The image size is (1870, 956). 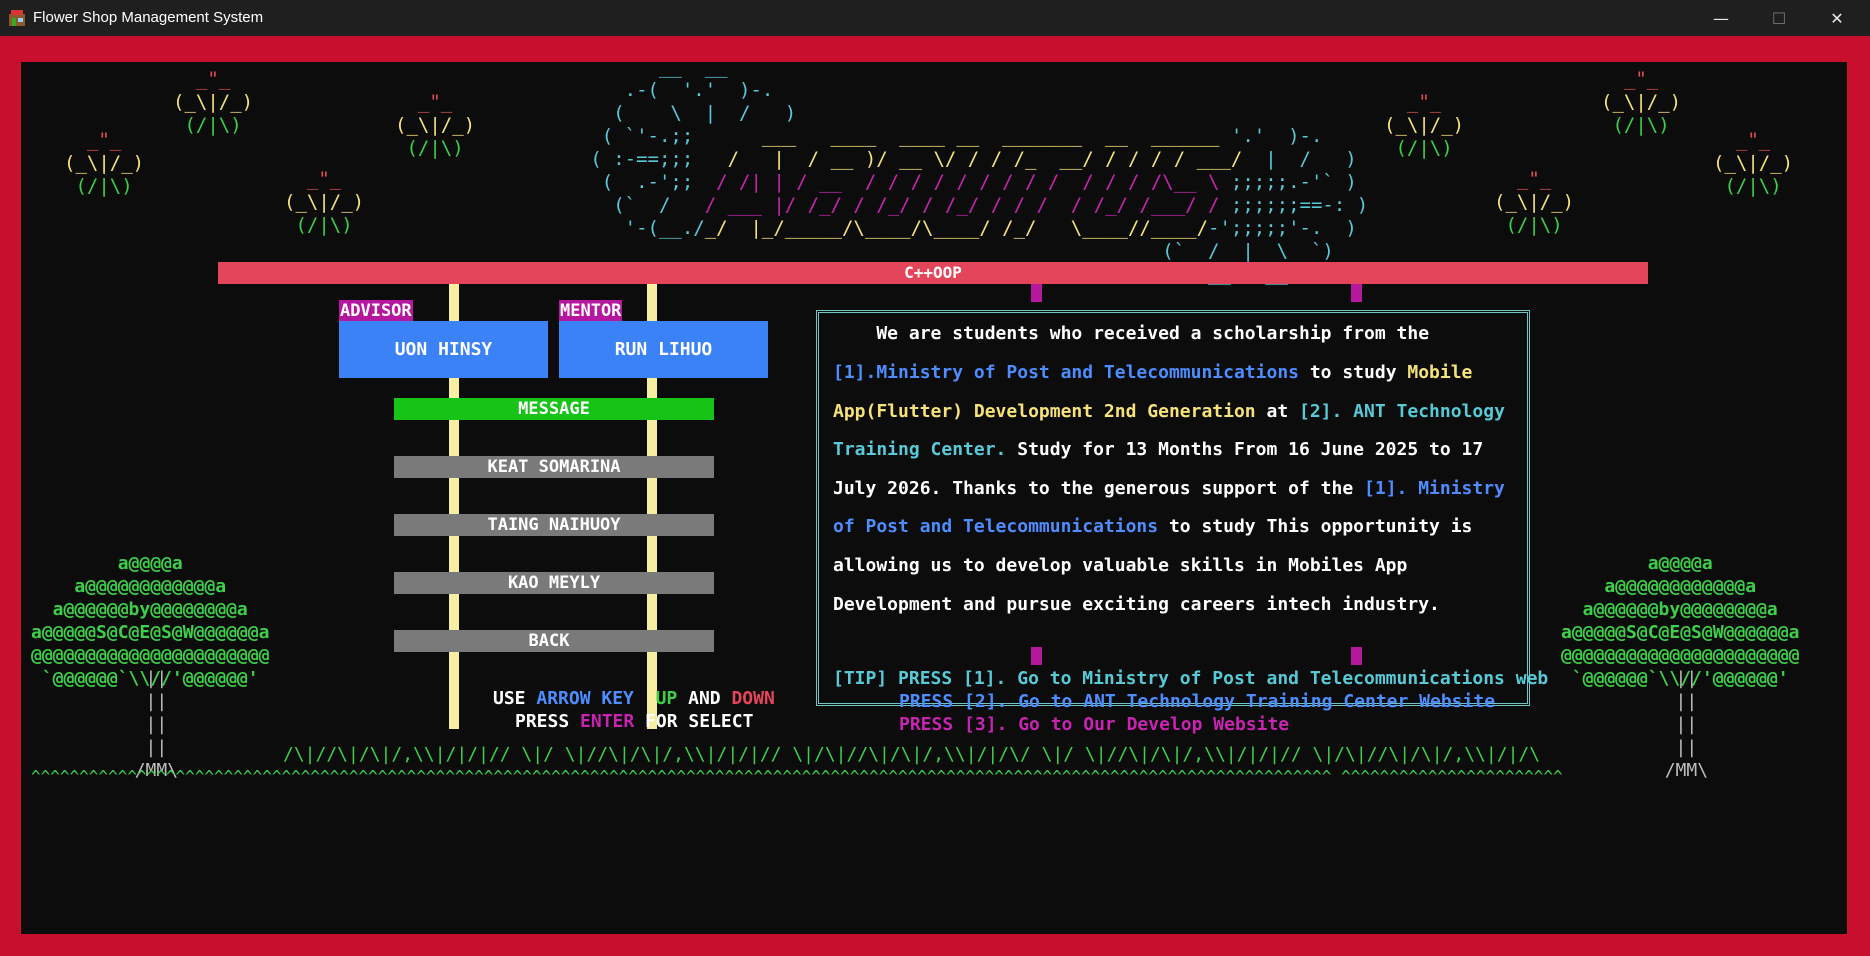 I want to click on navigation-hint: USE ARROW KEY UP AND DOWN, so click(x=634, y=698).